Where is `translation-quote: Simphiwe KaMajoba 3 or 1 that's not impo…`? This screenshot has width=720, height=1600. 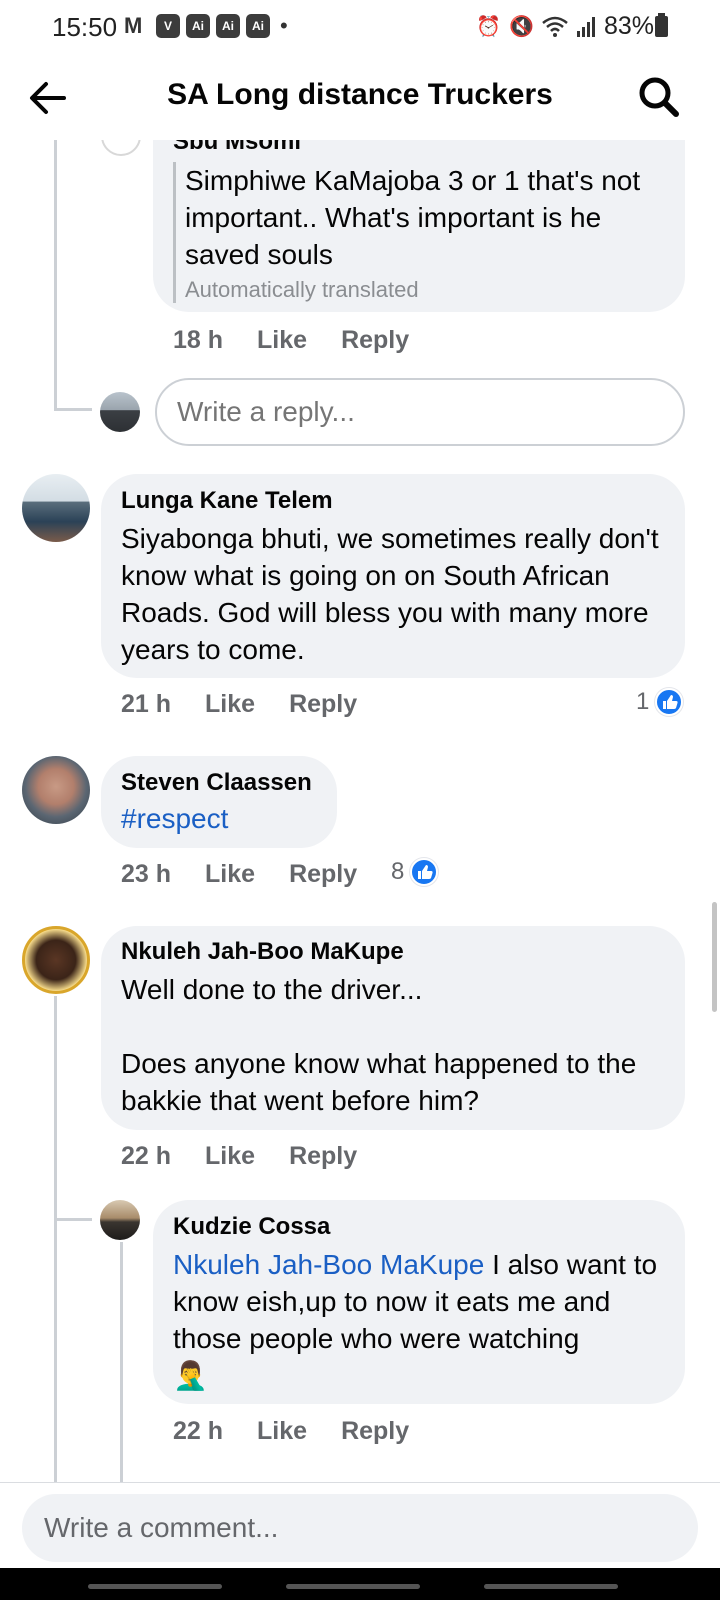
translation-quote: Simphiwe KaMajoba 3 or 1 that's not impo… is located at coordinates (423, 232).